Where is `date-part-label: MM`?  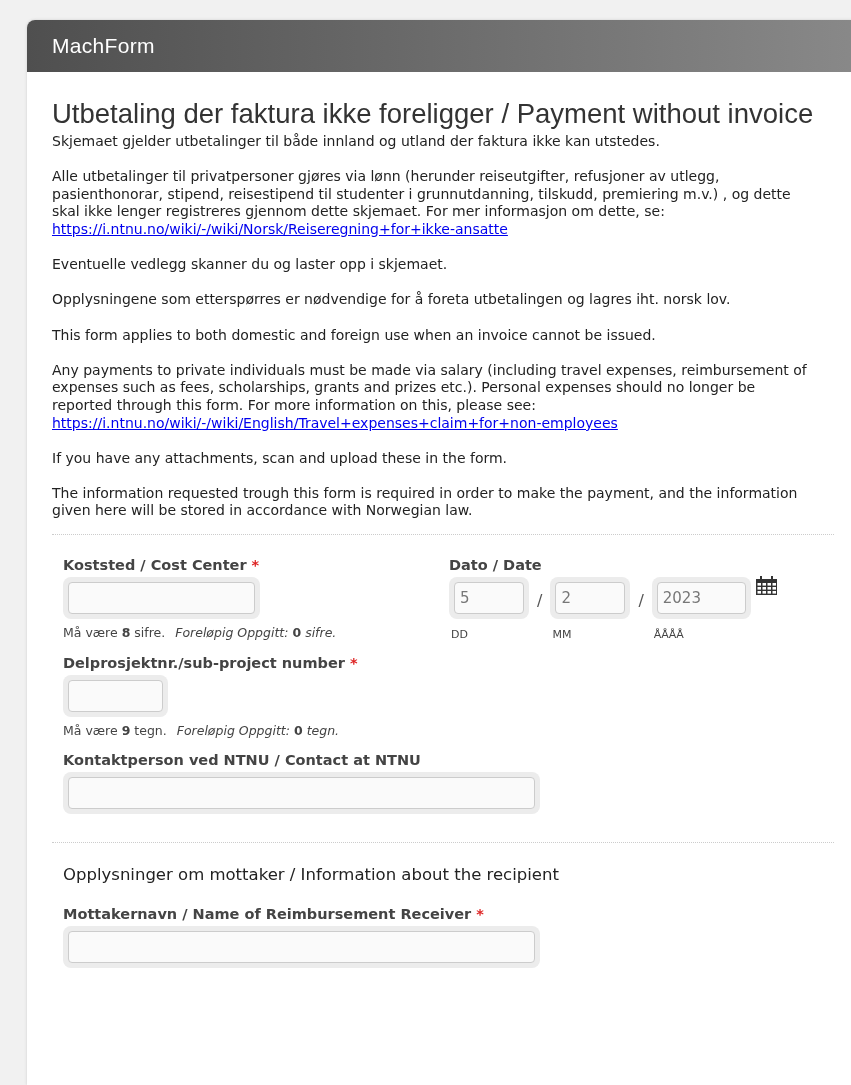
date-part-label: MM is located at coordinates (562, 634).